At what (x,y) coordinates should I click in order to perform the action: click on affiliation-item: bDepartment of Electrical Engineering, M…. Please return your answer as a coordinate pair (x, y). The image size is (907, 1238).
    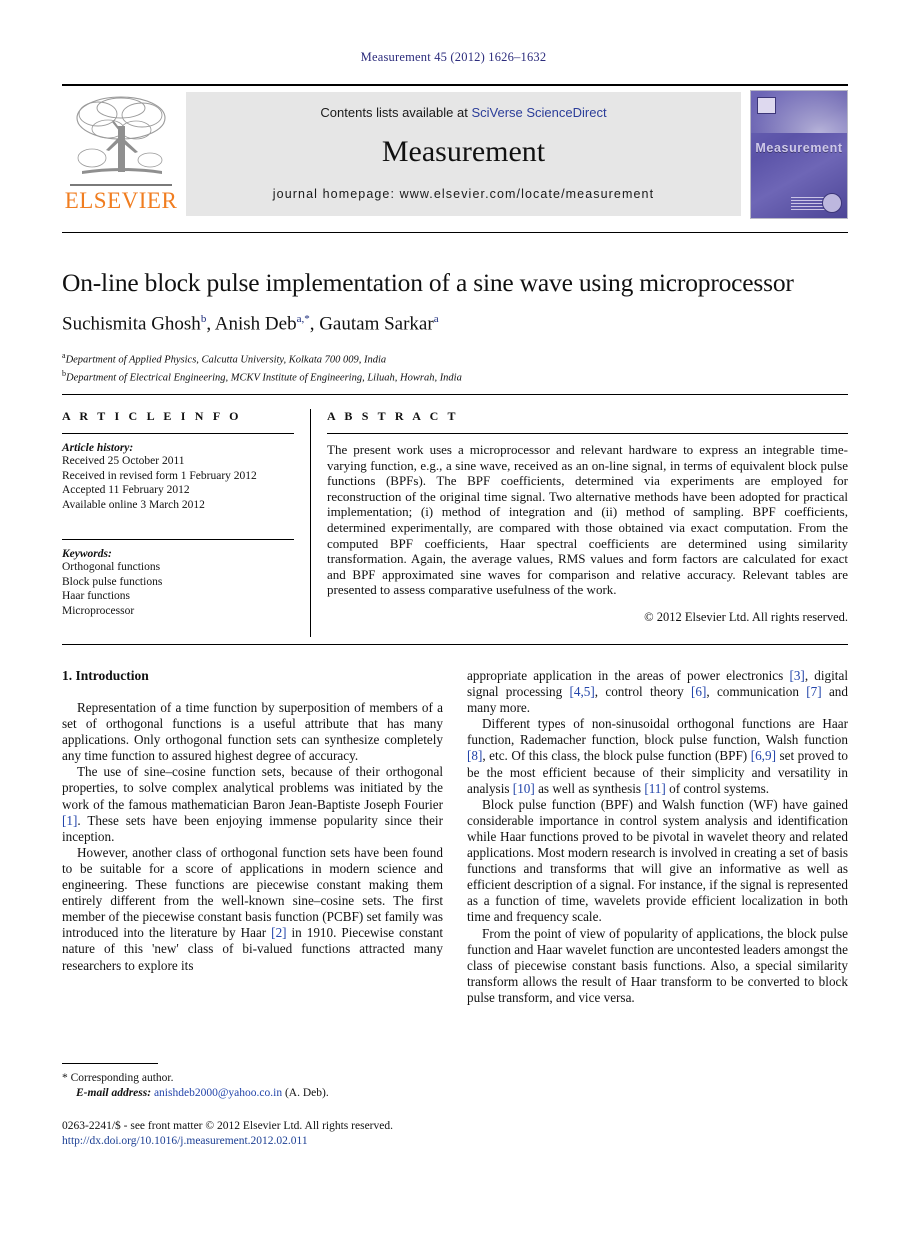
    Looking at the image, I should click on (457, 376).